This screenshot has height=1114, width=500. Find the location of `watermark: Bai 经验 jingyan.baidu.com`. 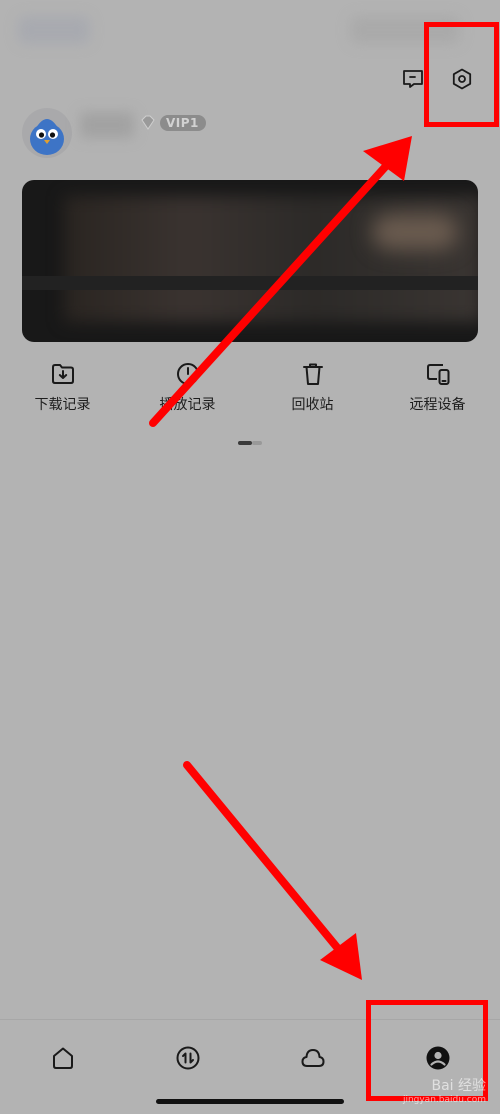

watermark: Bai 经验 jingyan.baidu.com is located at coordinates (444, 1093).